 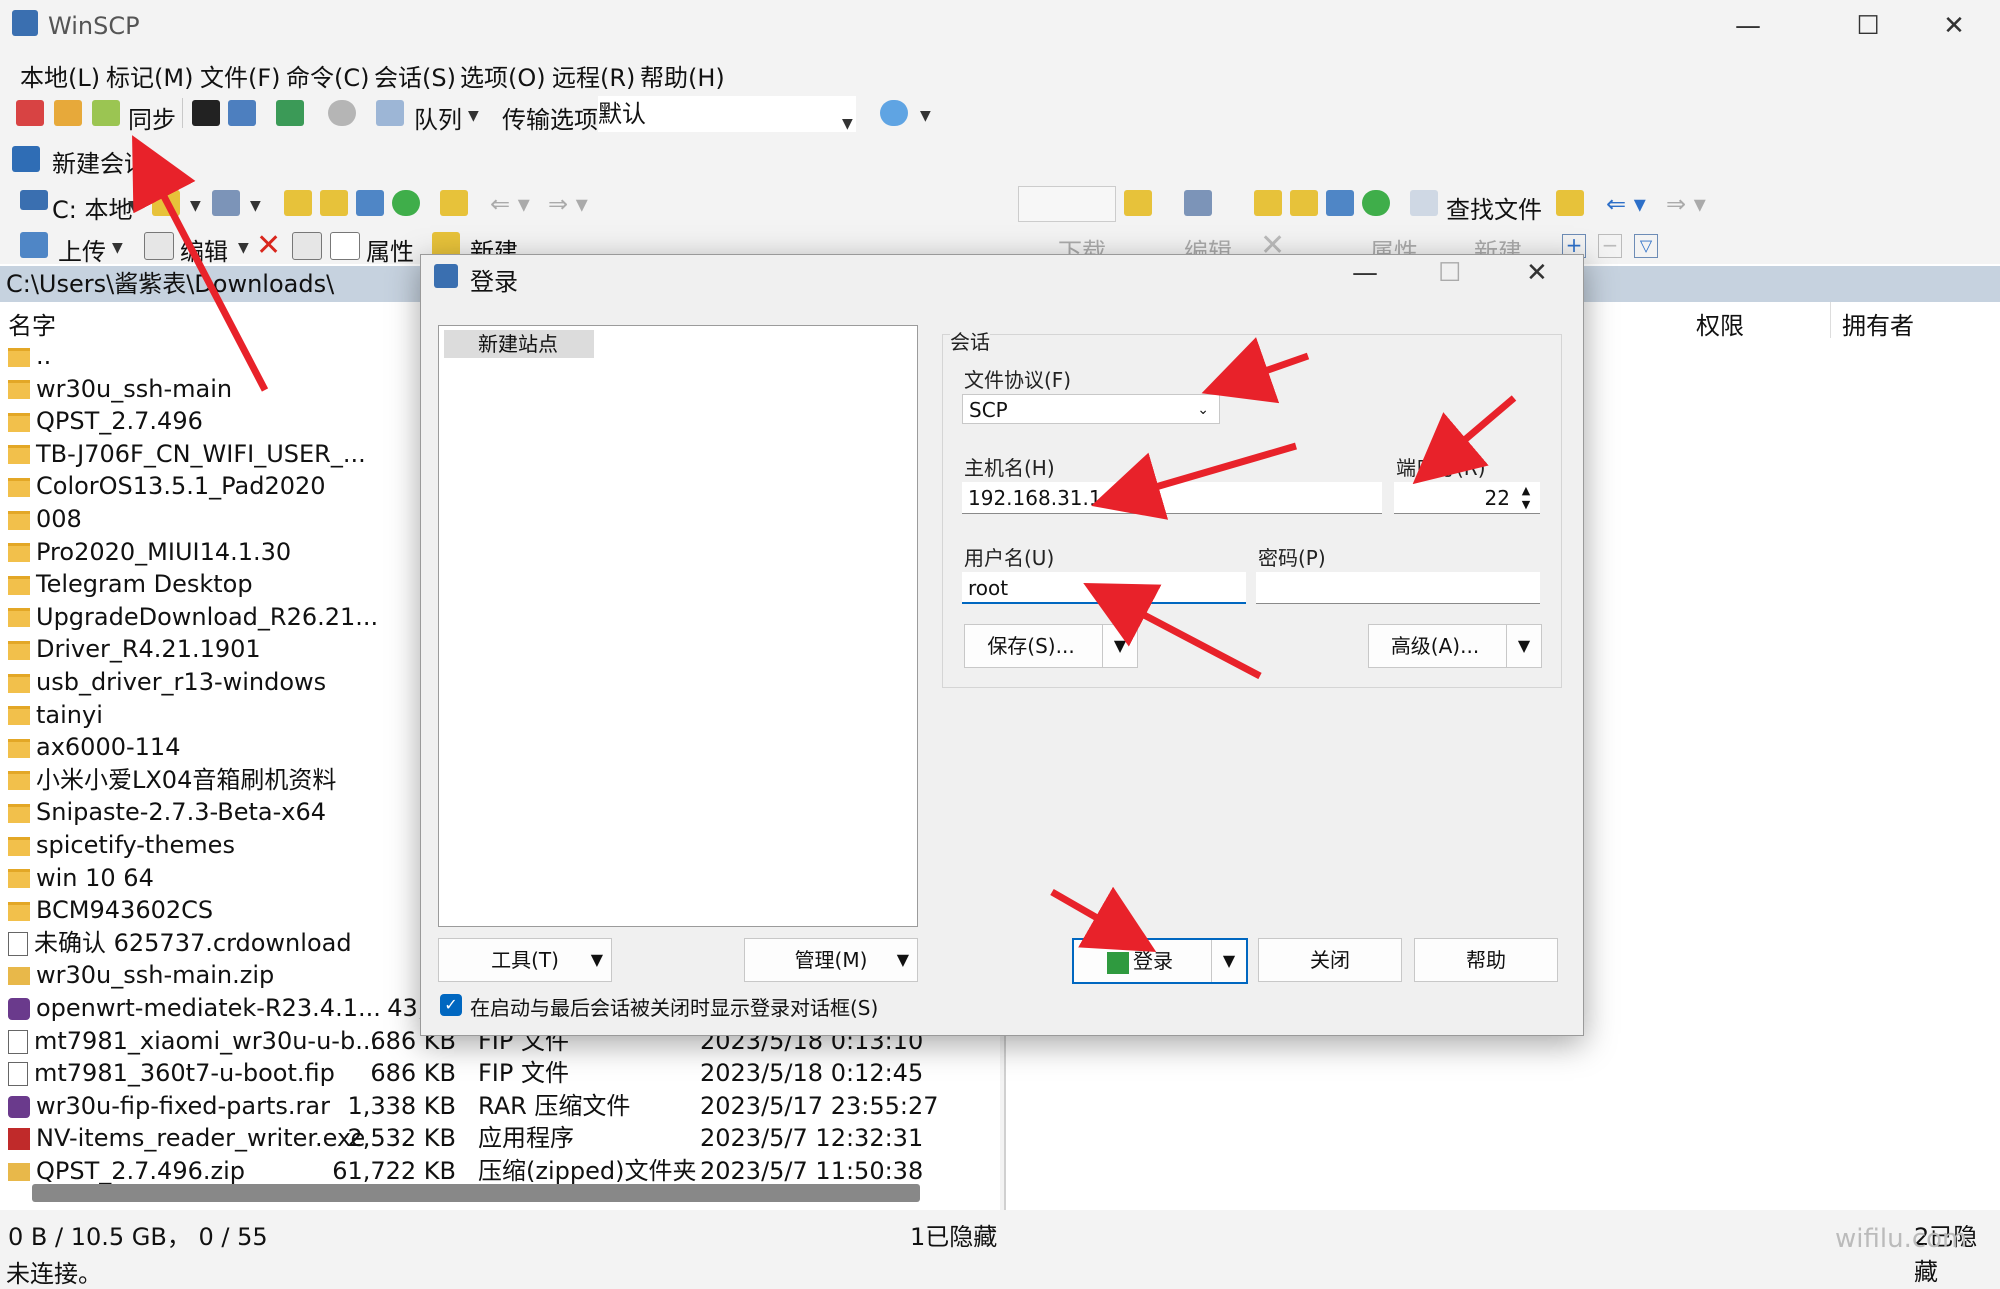 What do you see at coordinates (1103, 919) in the screenshot?
I see `arrow-login` at bounding box center [1103, 919].